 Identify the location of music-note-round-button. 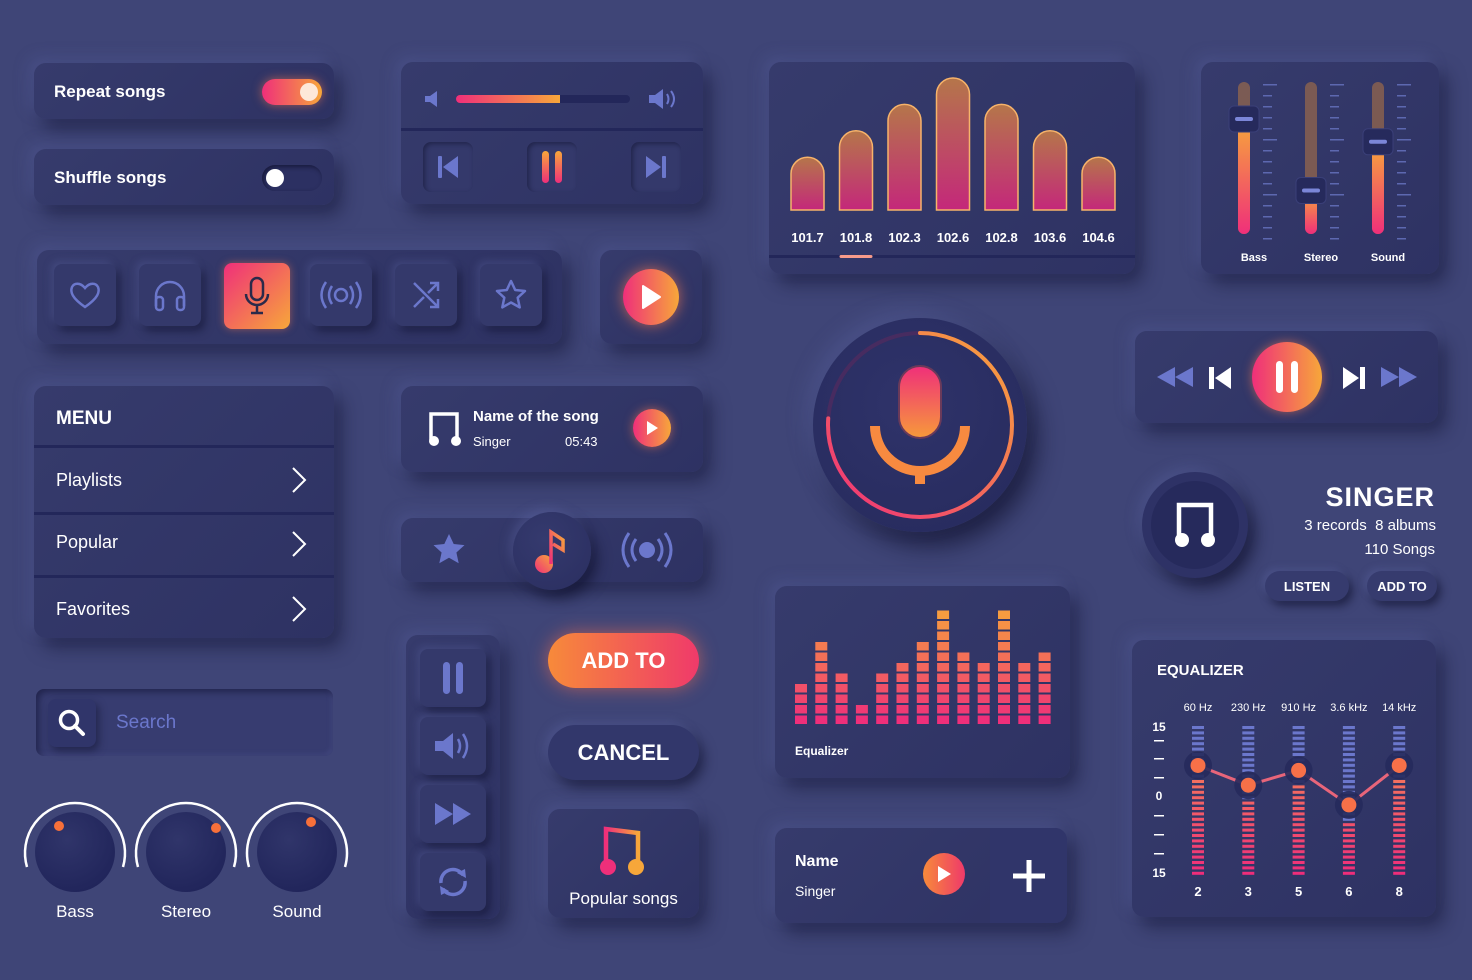
(552, 551).